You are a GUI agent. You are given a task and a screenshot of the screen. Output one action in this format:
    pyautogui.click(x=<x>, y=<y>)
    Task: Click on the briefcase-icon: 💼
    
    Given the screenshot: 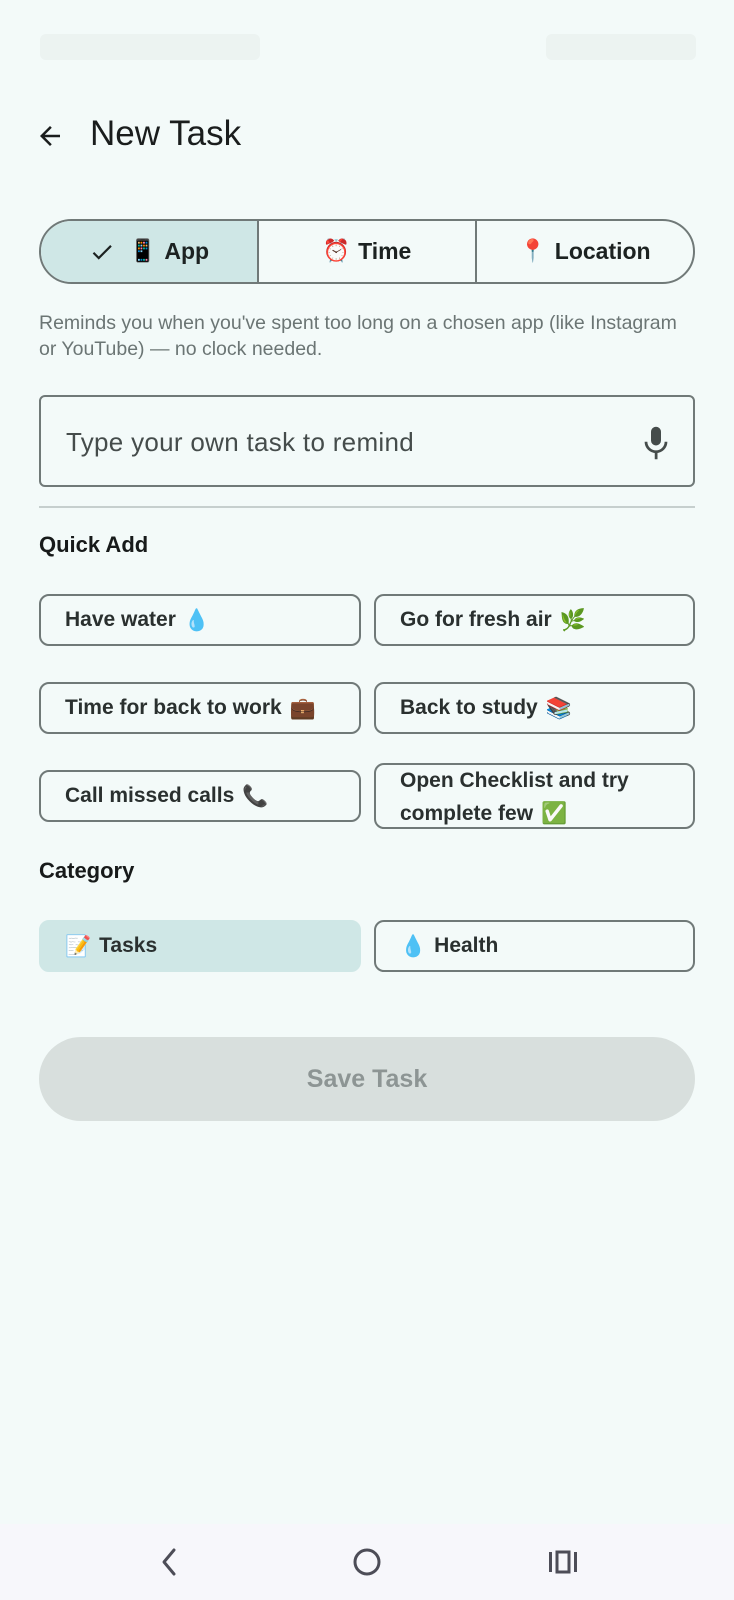 What is the action you would take?
    pyautogui.click(x=302, y=707)
    